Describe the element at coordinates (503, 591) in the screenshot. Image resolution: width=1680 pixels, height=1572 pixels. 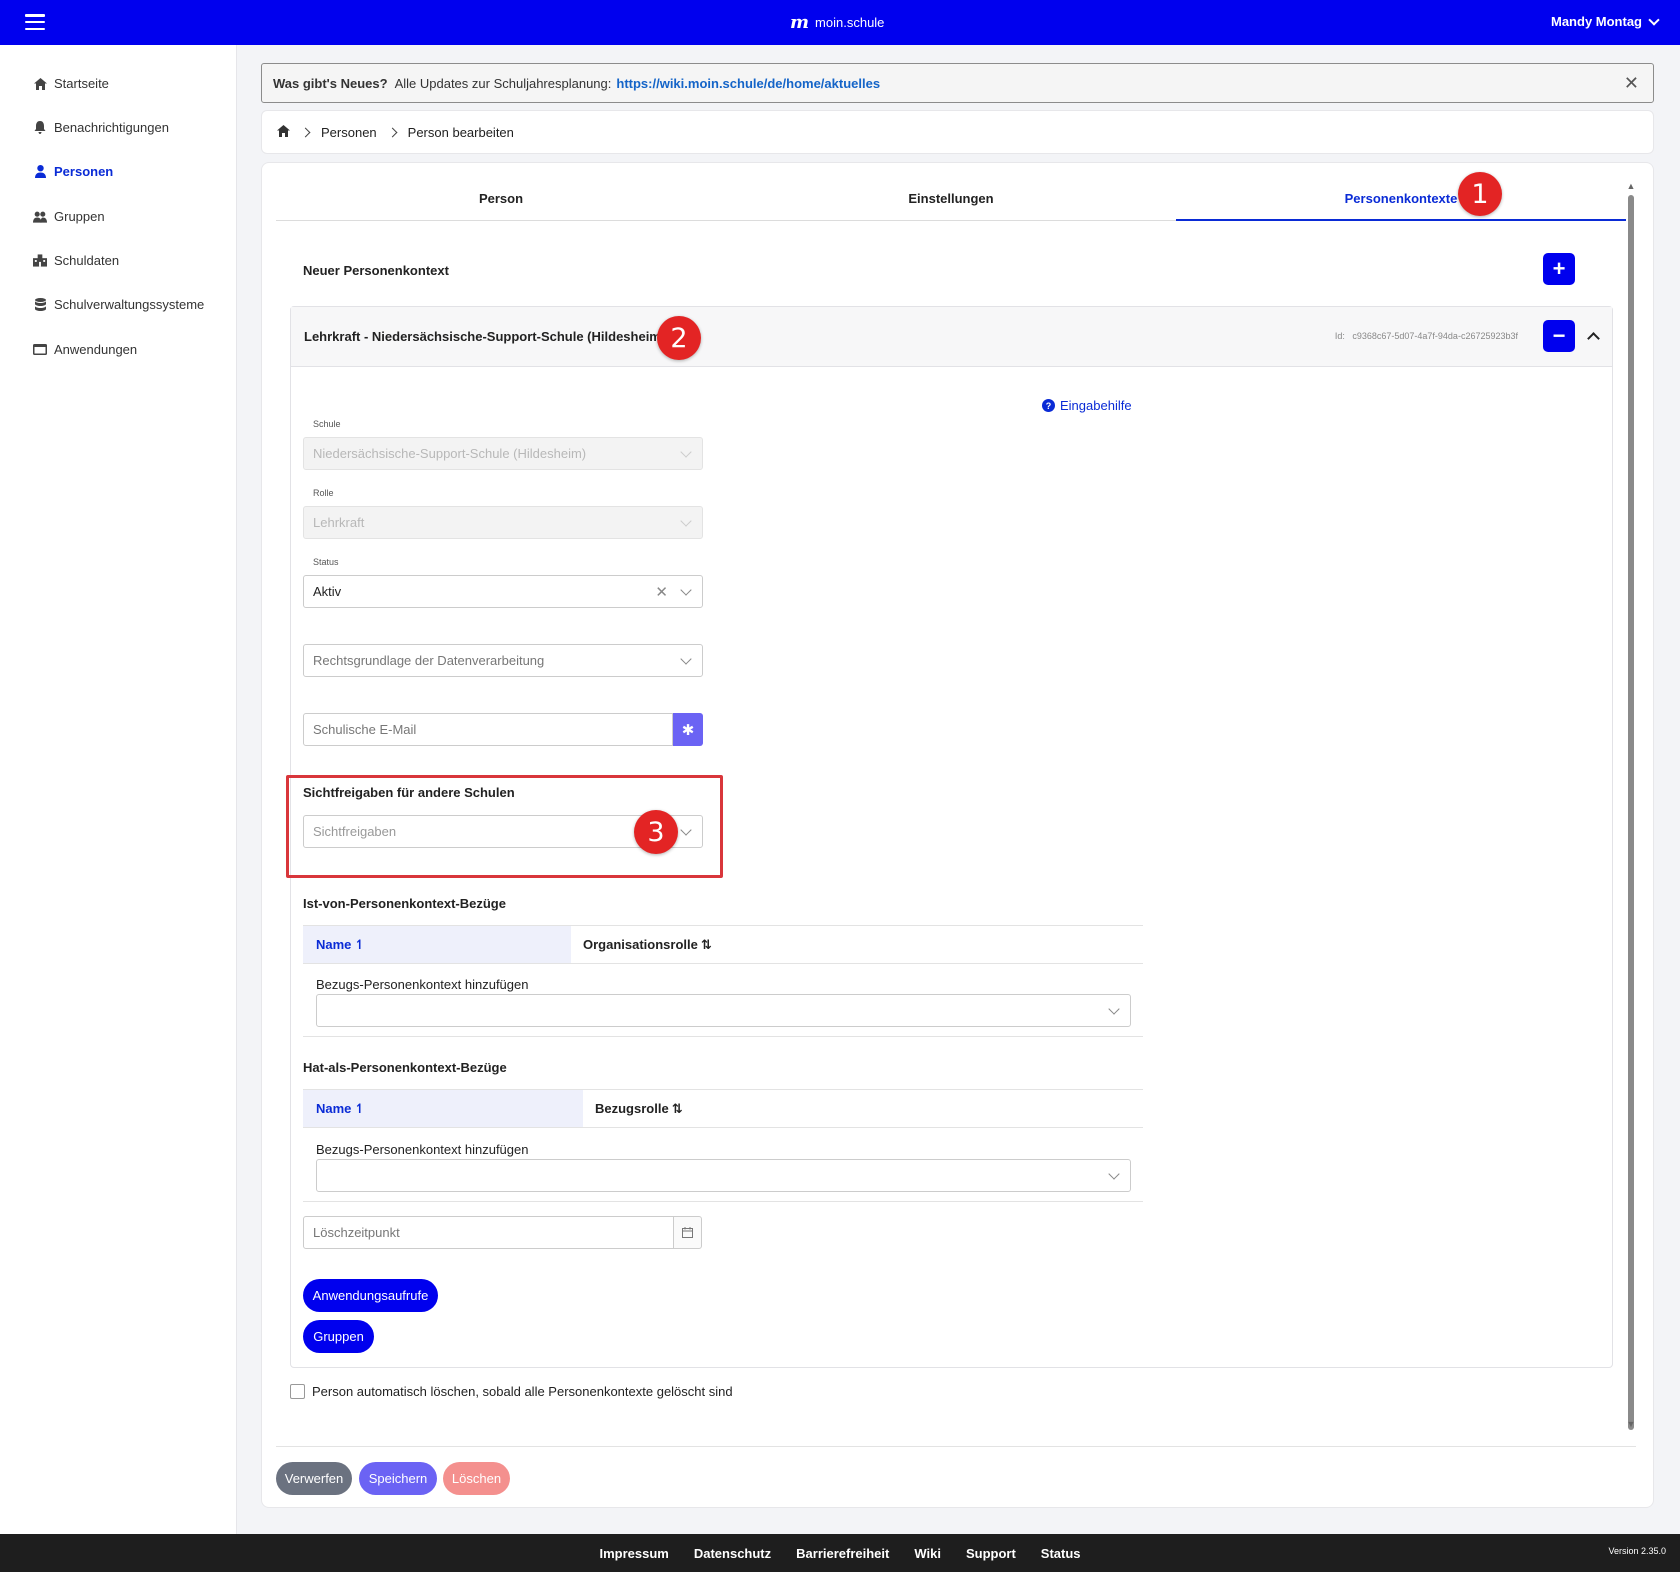
I see `status-select: Aktiv ✕` at that location.